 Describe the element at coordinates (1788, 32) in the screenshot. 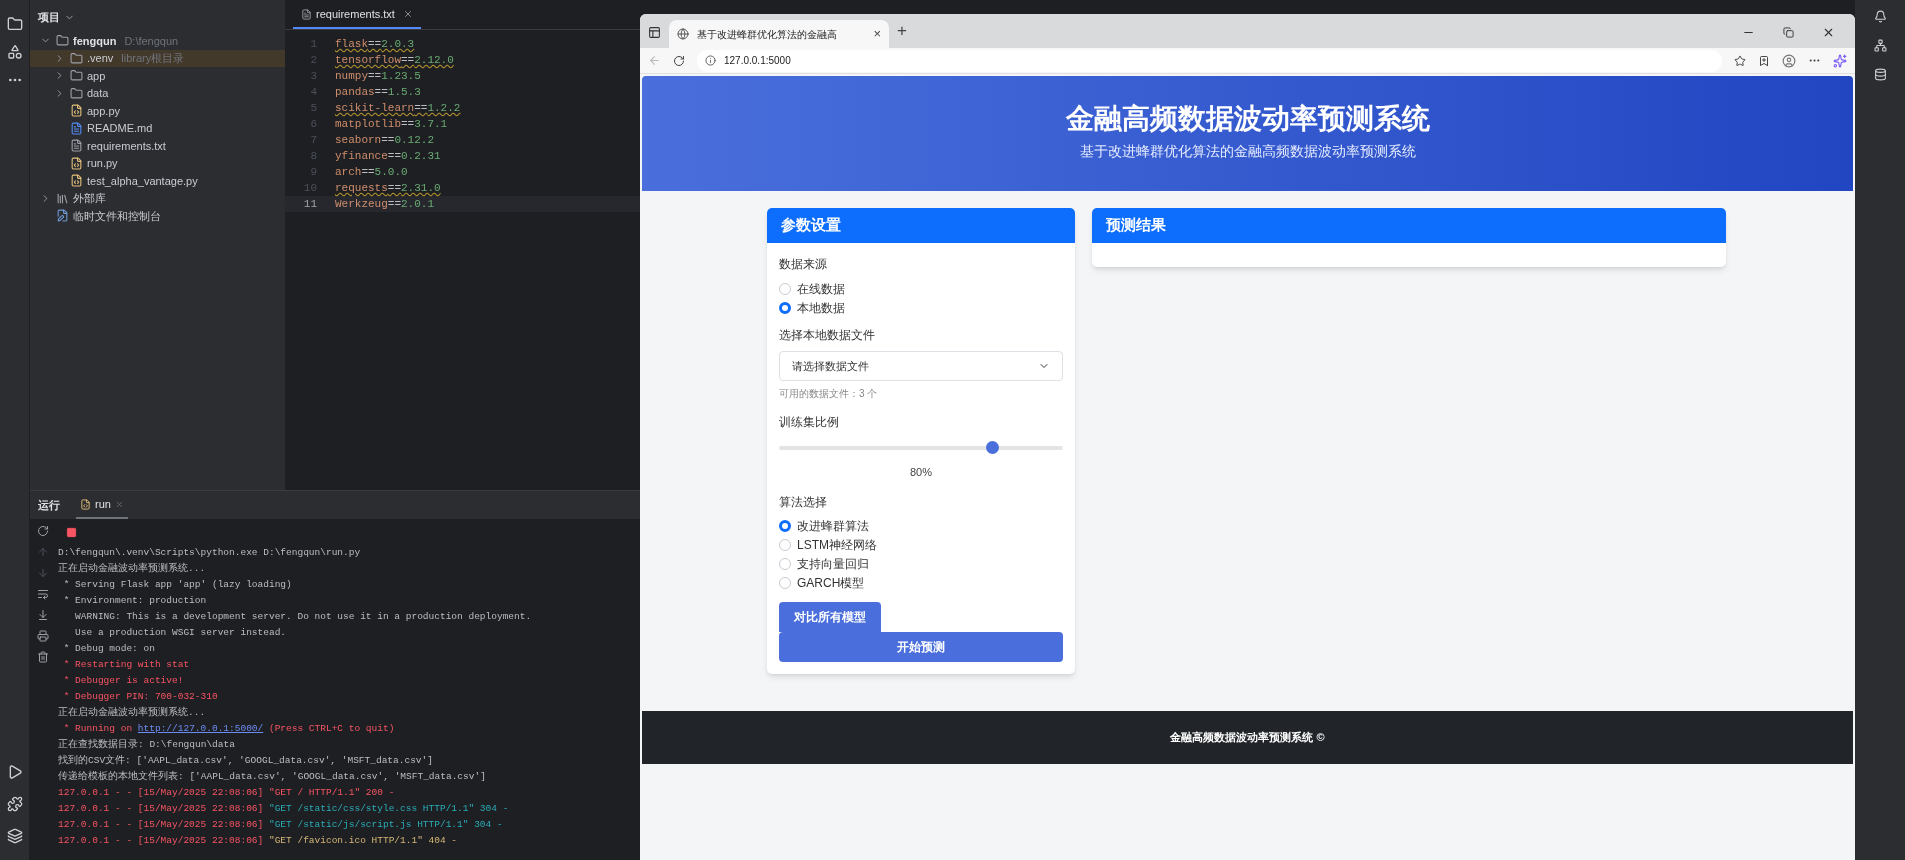

I see `restore-icon` at that location.